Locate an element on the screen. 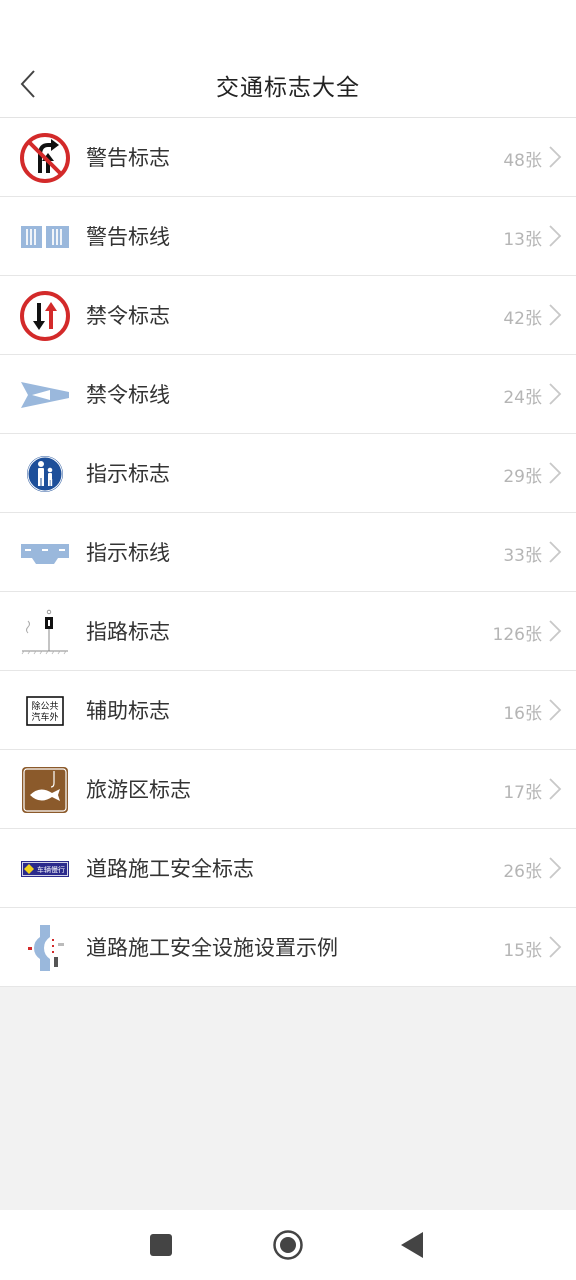 This screenshot has height=1280, width=576. item-count: 126张 is located at coordinates (517, 635).